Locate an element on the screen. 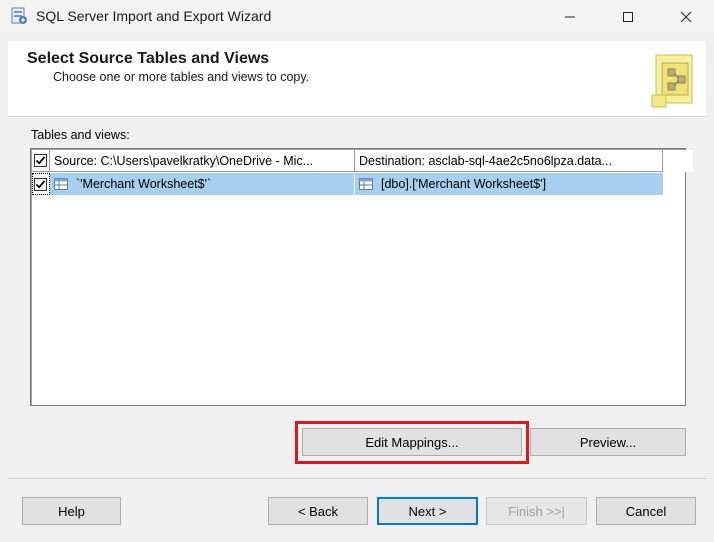 This screenshot has width=714, height=542. tables-views-label: Tables and views: is located at coordinates (80, 135).